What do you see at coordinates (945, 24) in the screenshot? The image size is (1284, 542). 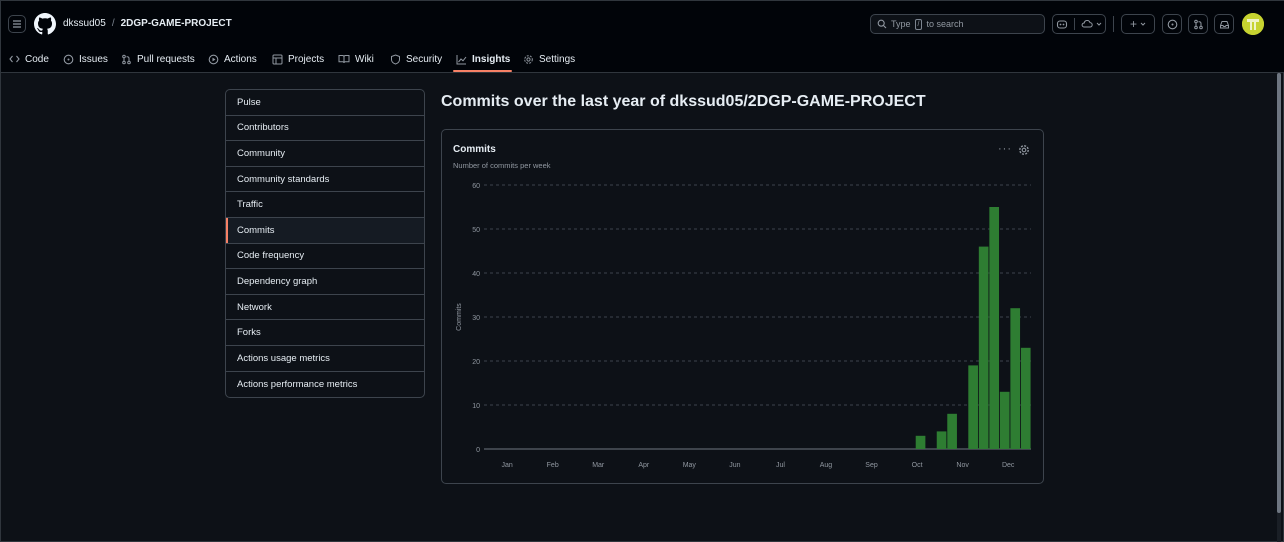 I see `search-suffix: to search` at bounding box center [945, 24].